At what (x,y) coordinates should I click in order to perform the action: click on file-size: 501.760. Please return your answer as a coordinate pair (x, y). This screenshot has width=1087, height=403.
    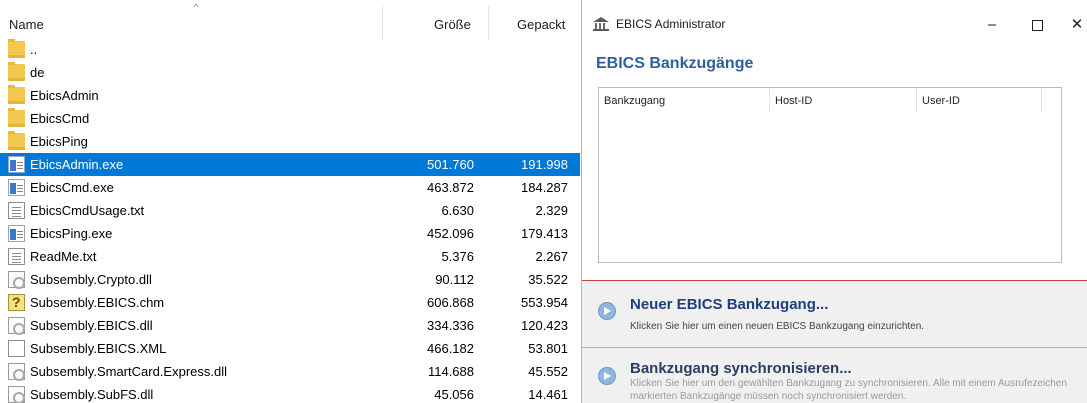
    Looking at the image, I should click on (450, 164).